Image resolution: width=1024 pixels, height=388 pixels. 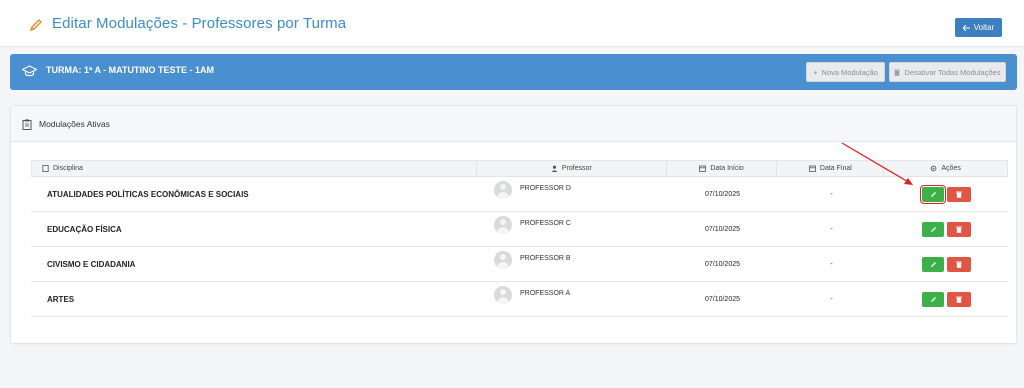 I want to click on panel-title: Modulações Ativas, so click(x=74, y=124).